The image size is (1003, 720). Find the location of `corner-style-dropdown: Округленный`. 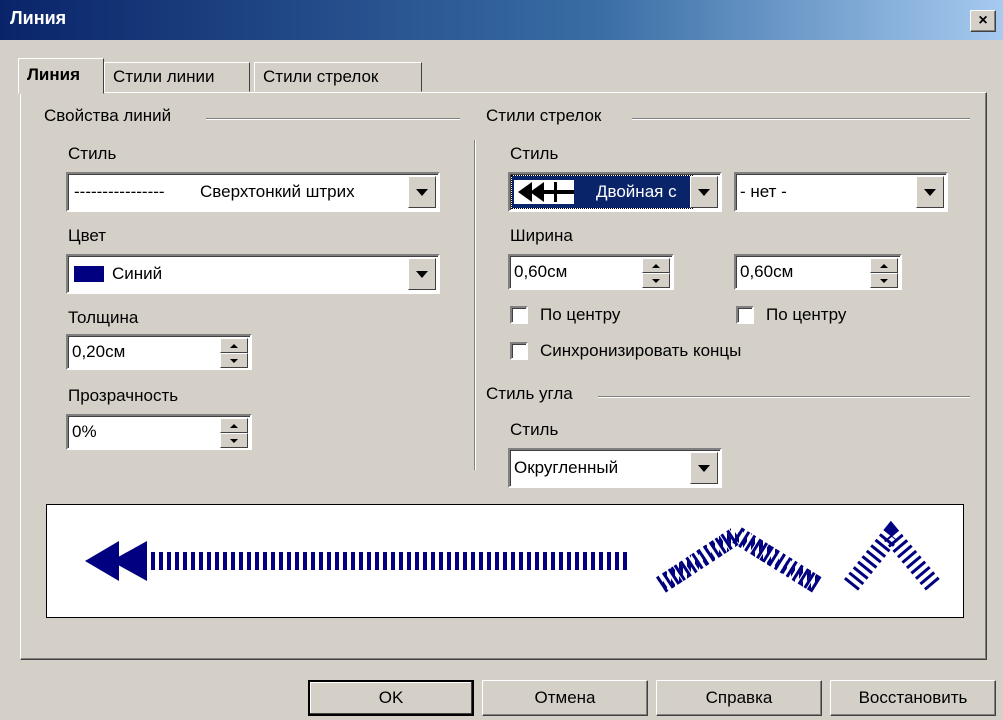

corner-style-dropdown: Округленный is located at coordinates (615, 468).